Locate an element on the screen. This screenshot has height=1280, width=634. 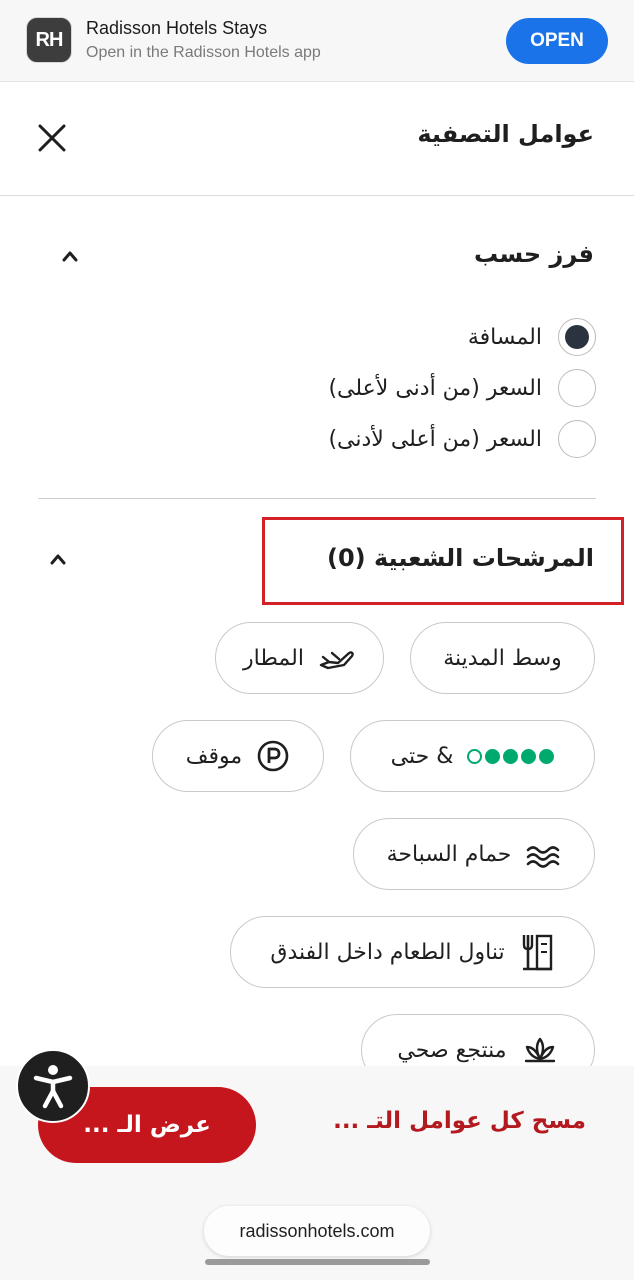
chip-label: موقف is located at coordinates (214, 756).